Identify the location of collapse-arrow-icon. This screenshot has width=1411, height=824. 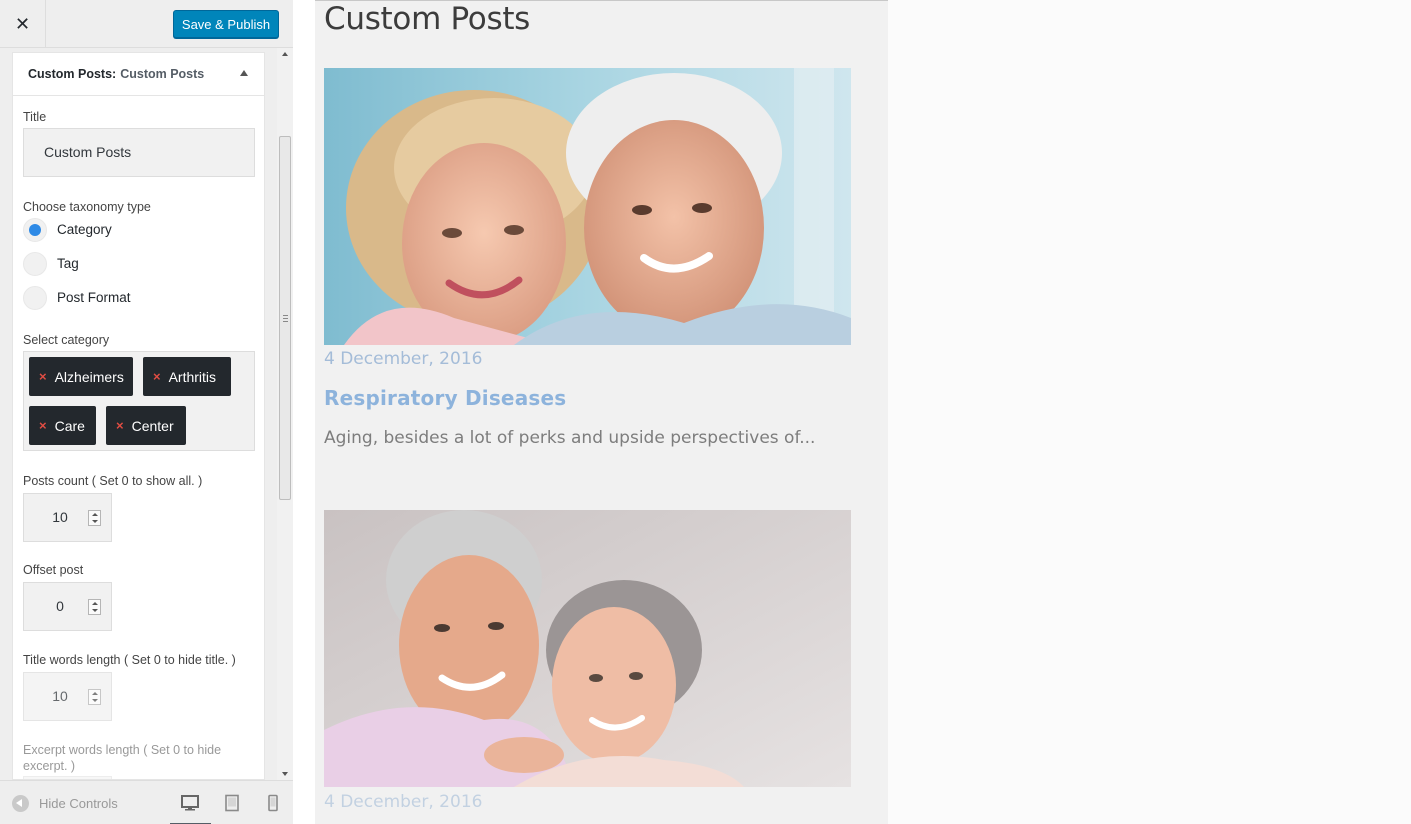
(244, 73).